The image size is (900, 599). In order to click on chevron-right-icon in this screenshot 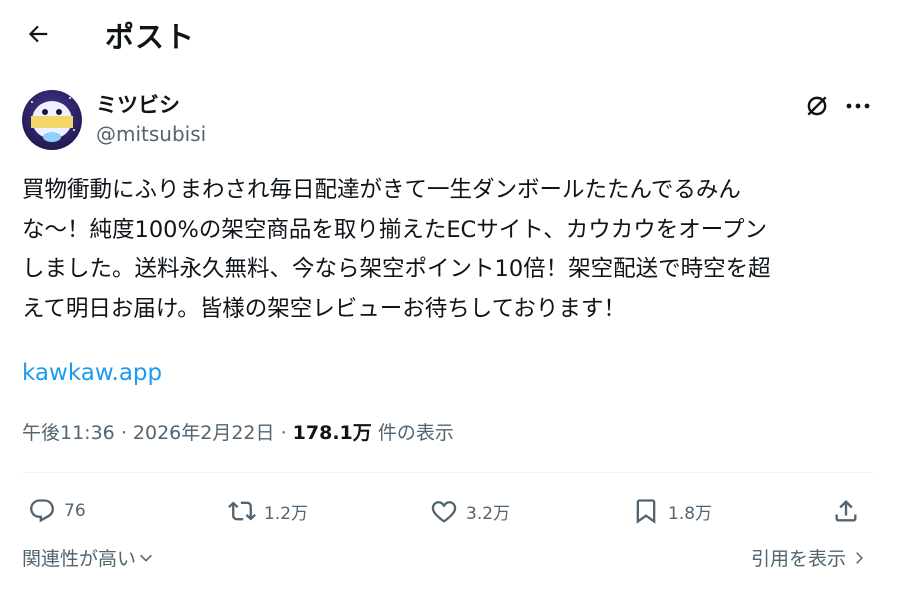, I will do `click(859, 557)`.